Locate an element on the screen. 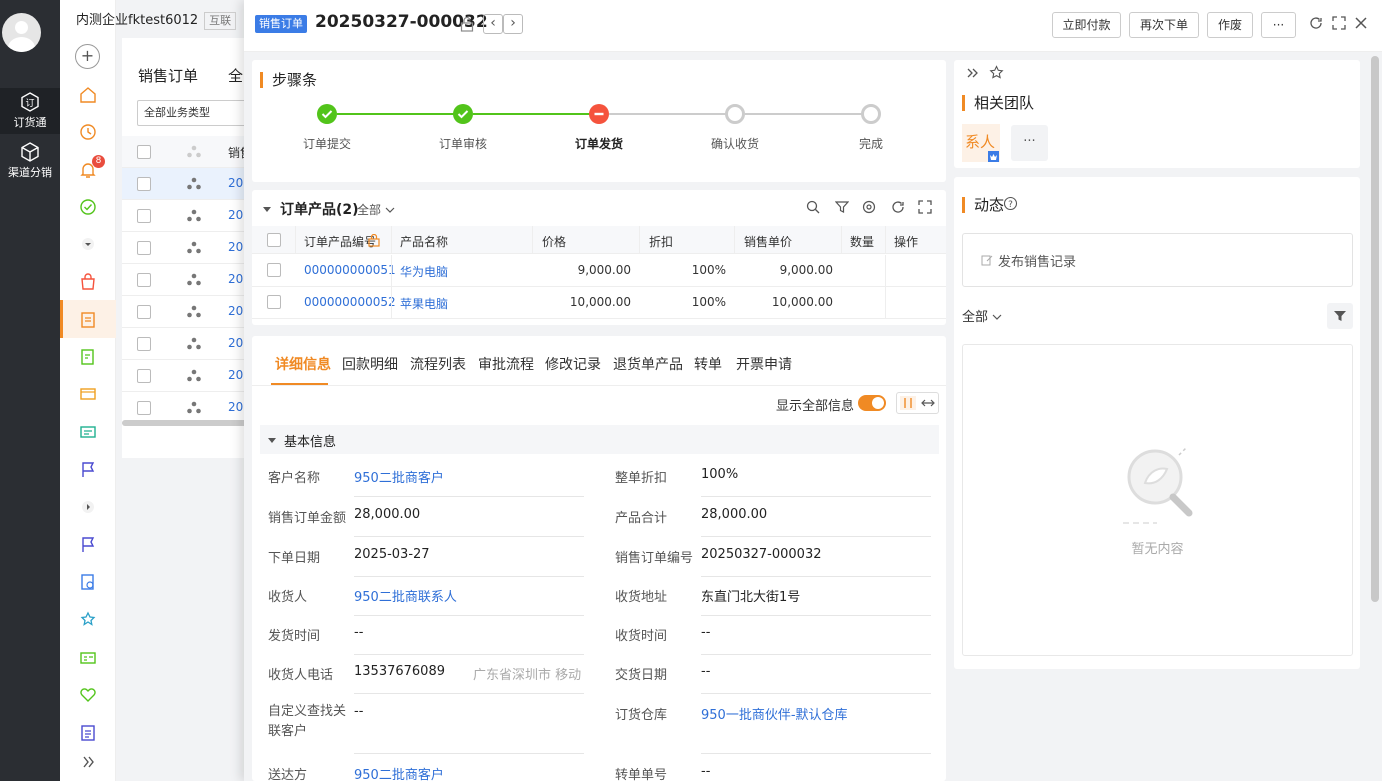 The height and width of the screenshot is (781, 1382). home-icon is located at coordinates (88, 95).